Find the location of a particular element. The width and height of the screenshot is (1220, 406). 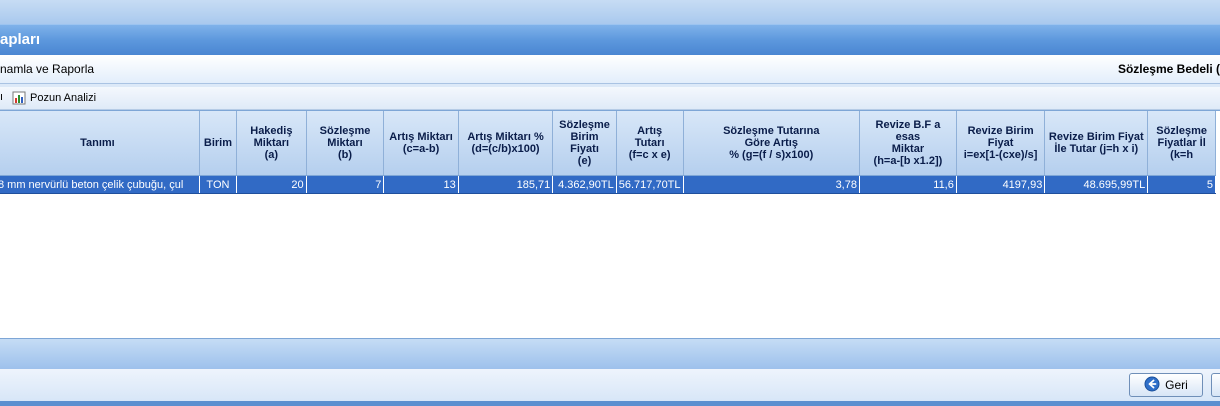

column-header: Sözleşme Miktarı (b) is located at coordinates (345, 143).